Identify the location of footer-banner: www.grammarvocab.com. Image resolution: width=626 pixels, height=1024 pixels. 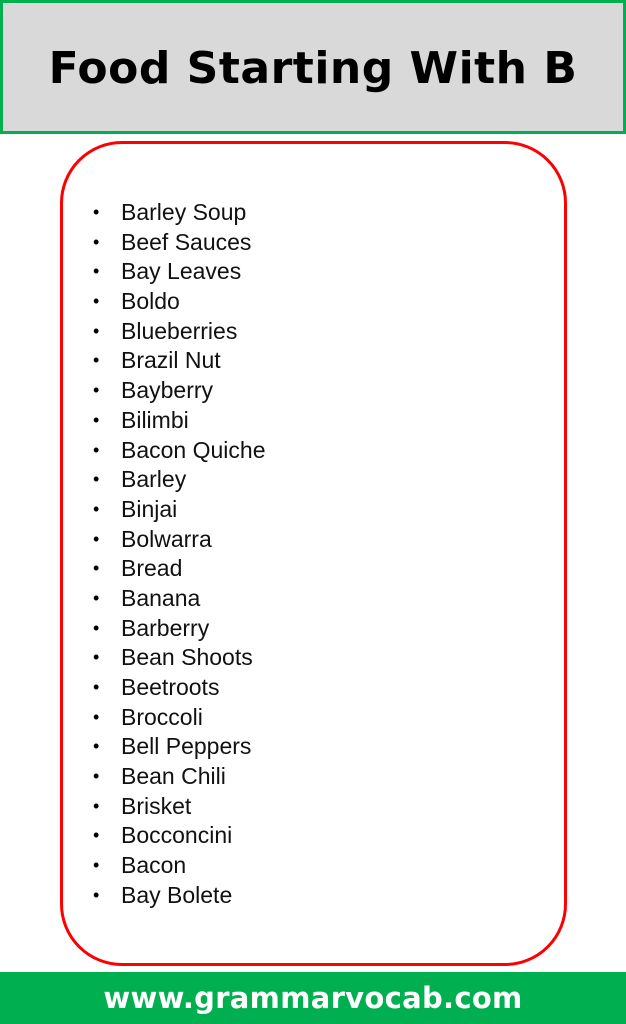
(313, 998).